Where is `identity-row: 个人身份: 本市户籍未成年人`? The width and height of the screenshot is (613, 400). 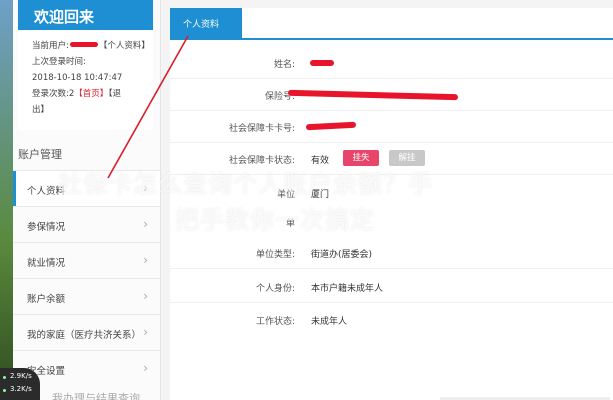
identity-row: 个人身份: 本市户籍未成年人 is located at coordinates (391, 288).